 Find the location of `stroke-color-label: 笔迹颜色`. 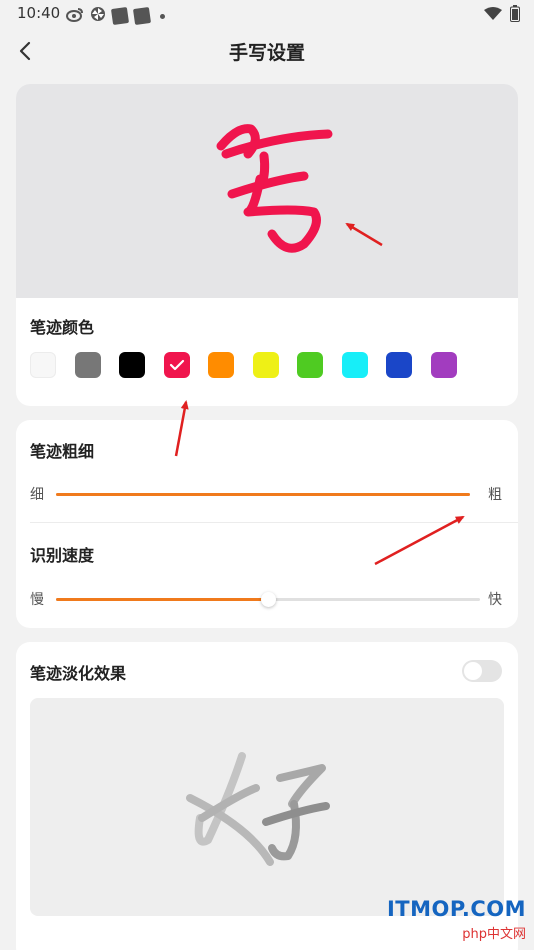

stroke-color-label: 笔迹颜色 is located at coordinates (62, 327).